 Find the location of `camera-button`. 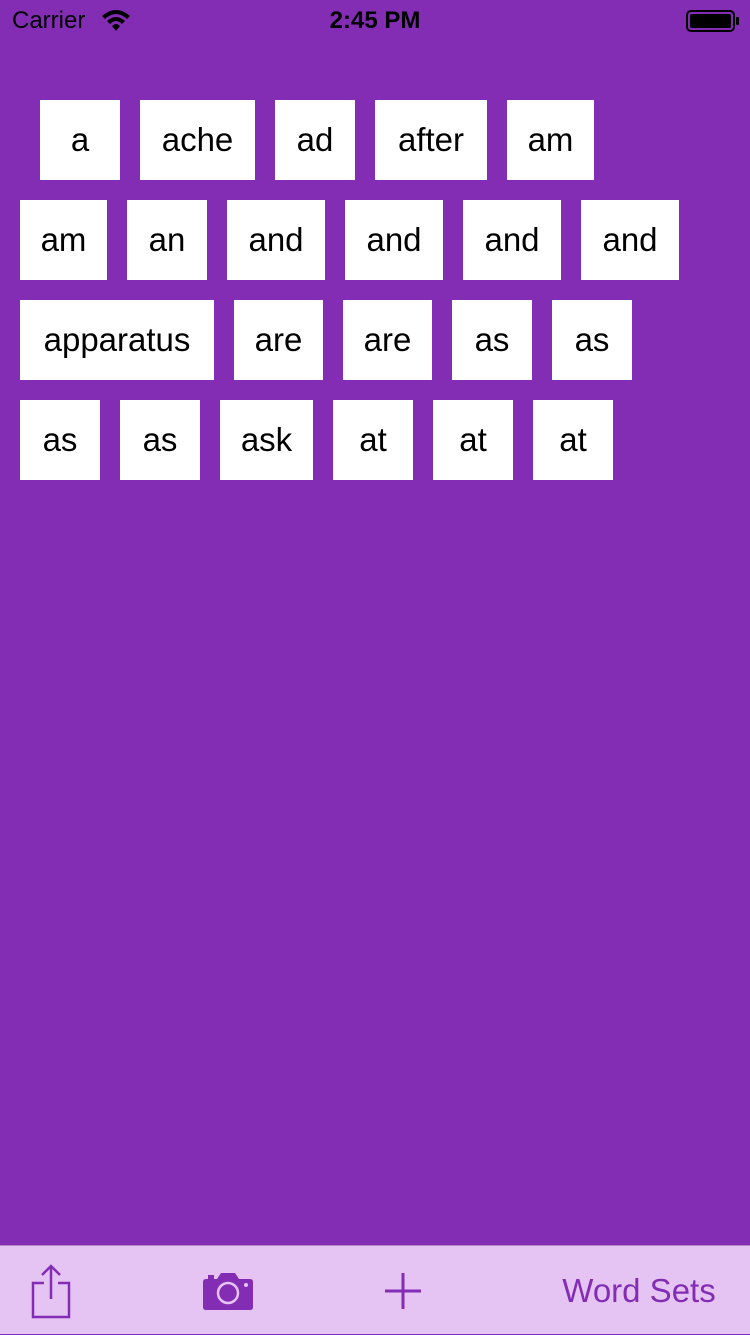

camera-button is located at coordinates (228, 1290).